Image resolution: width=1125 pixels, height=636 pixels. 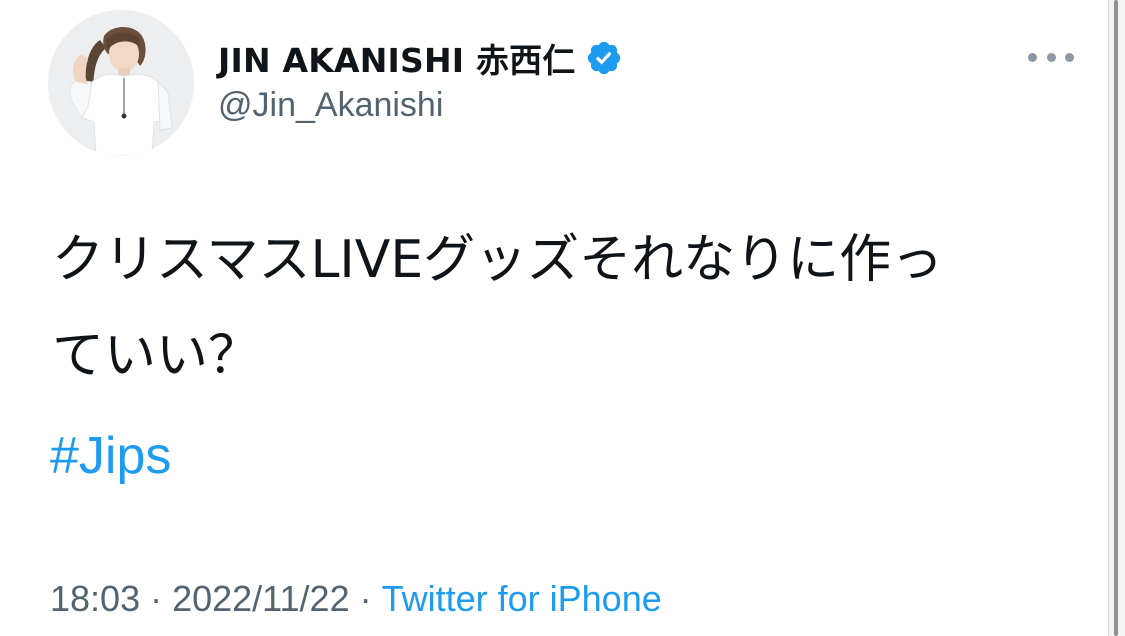 I want to click on tweet-time: 18:03, so click(x=95, y=598).